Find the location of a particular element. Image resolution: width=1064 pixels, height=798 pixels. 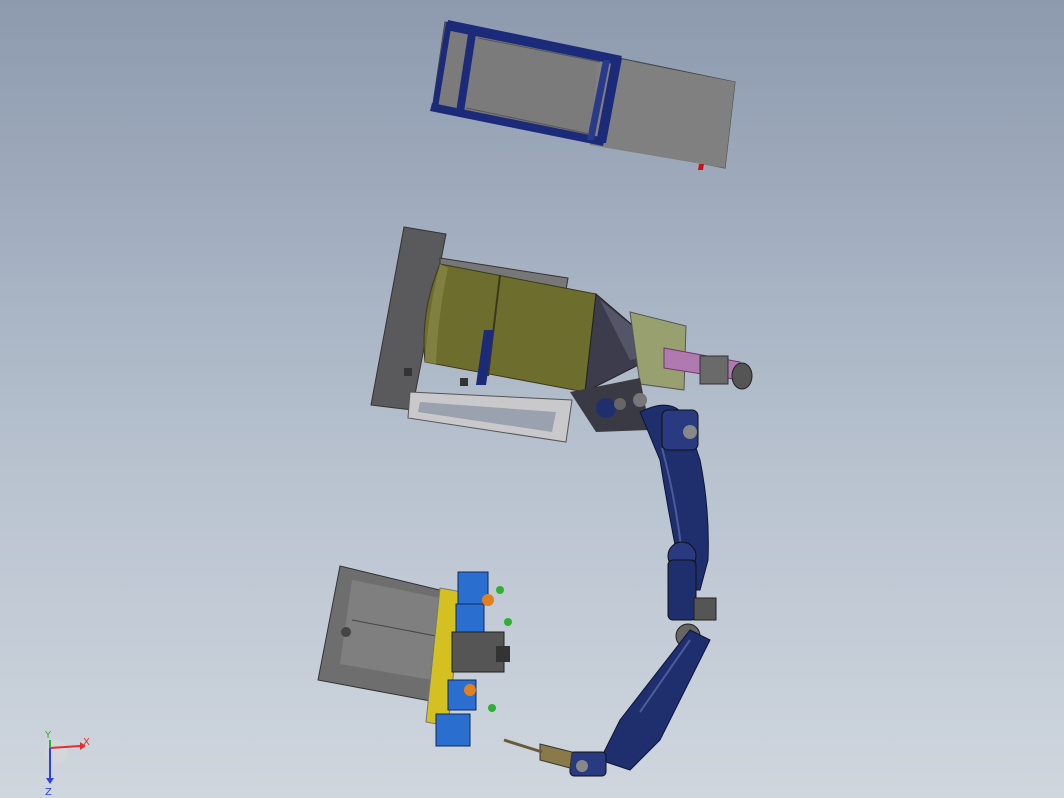

fixture-table is located at coordinates (414, 656).